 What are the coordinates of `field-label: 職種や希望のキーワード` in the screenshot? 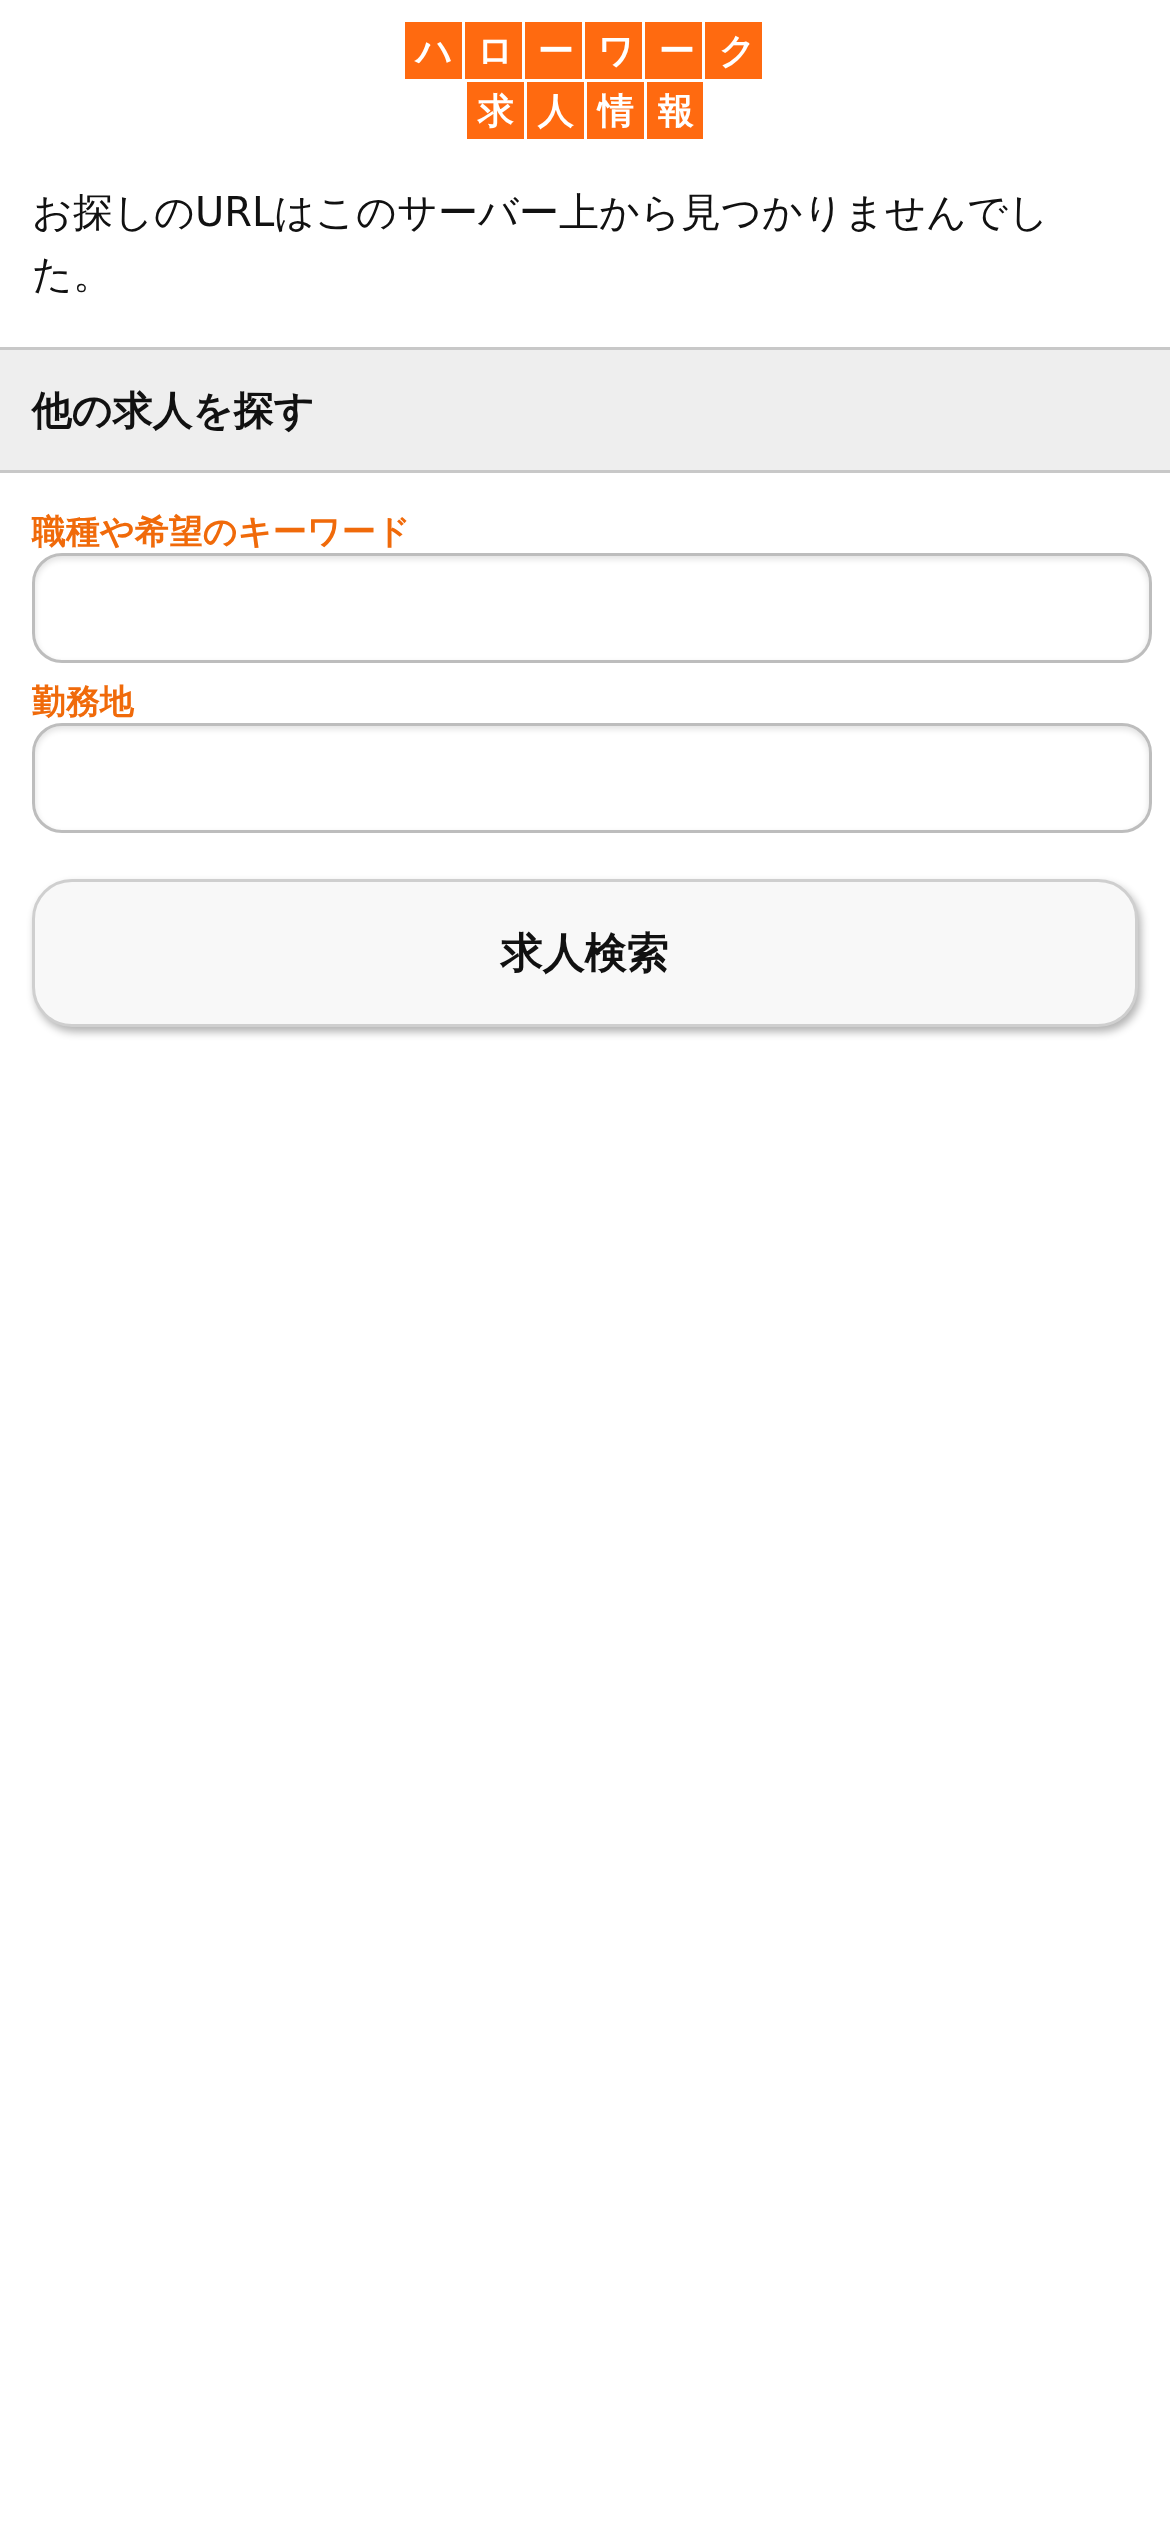 It's located at (222, 531).